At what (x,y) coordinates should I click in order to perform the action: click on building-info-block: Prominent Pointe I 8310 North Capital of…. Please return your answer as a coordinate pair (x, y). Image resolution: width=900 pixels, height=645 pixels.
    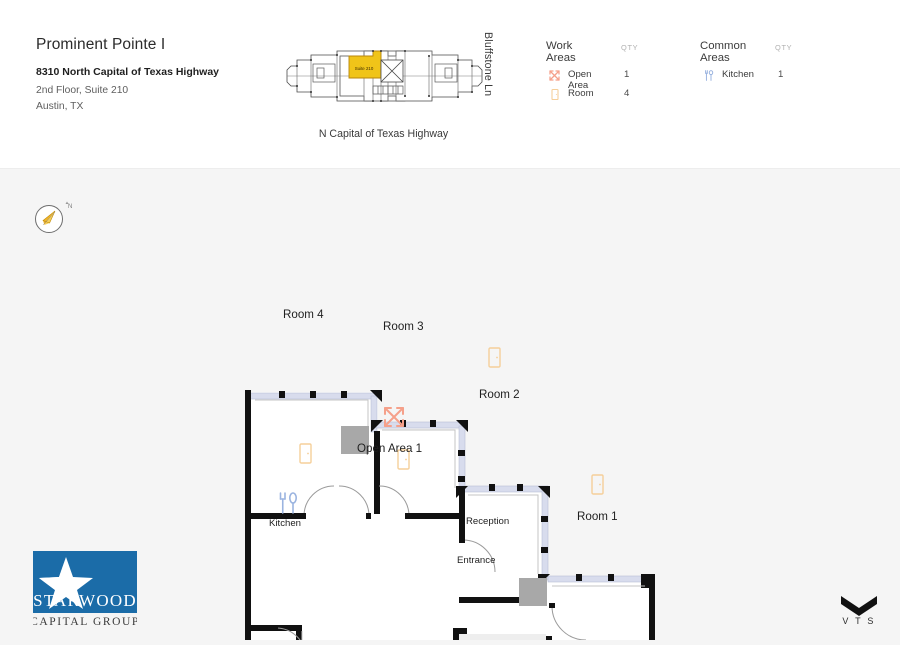
    Looking at the image, I should click on (127, 76).